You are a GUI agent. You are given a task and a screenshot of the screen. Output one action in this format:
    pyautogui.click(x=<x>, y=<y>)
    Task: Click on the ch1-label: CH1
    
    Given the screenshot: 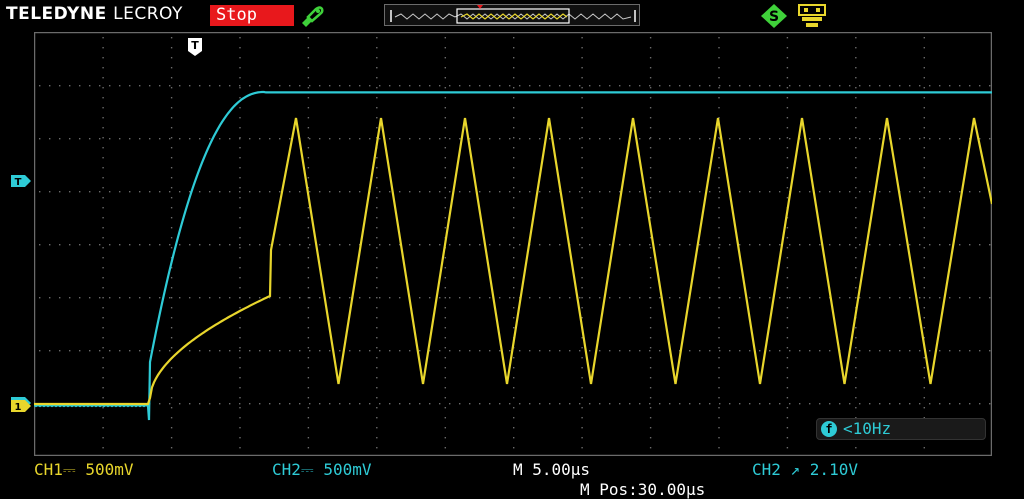 What is the action you would take?
    pyautogui.click(x=48, y=469)
    